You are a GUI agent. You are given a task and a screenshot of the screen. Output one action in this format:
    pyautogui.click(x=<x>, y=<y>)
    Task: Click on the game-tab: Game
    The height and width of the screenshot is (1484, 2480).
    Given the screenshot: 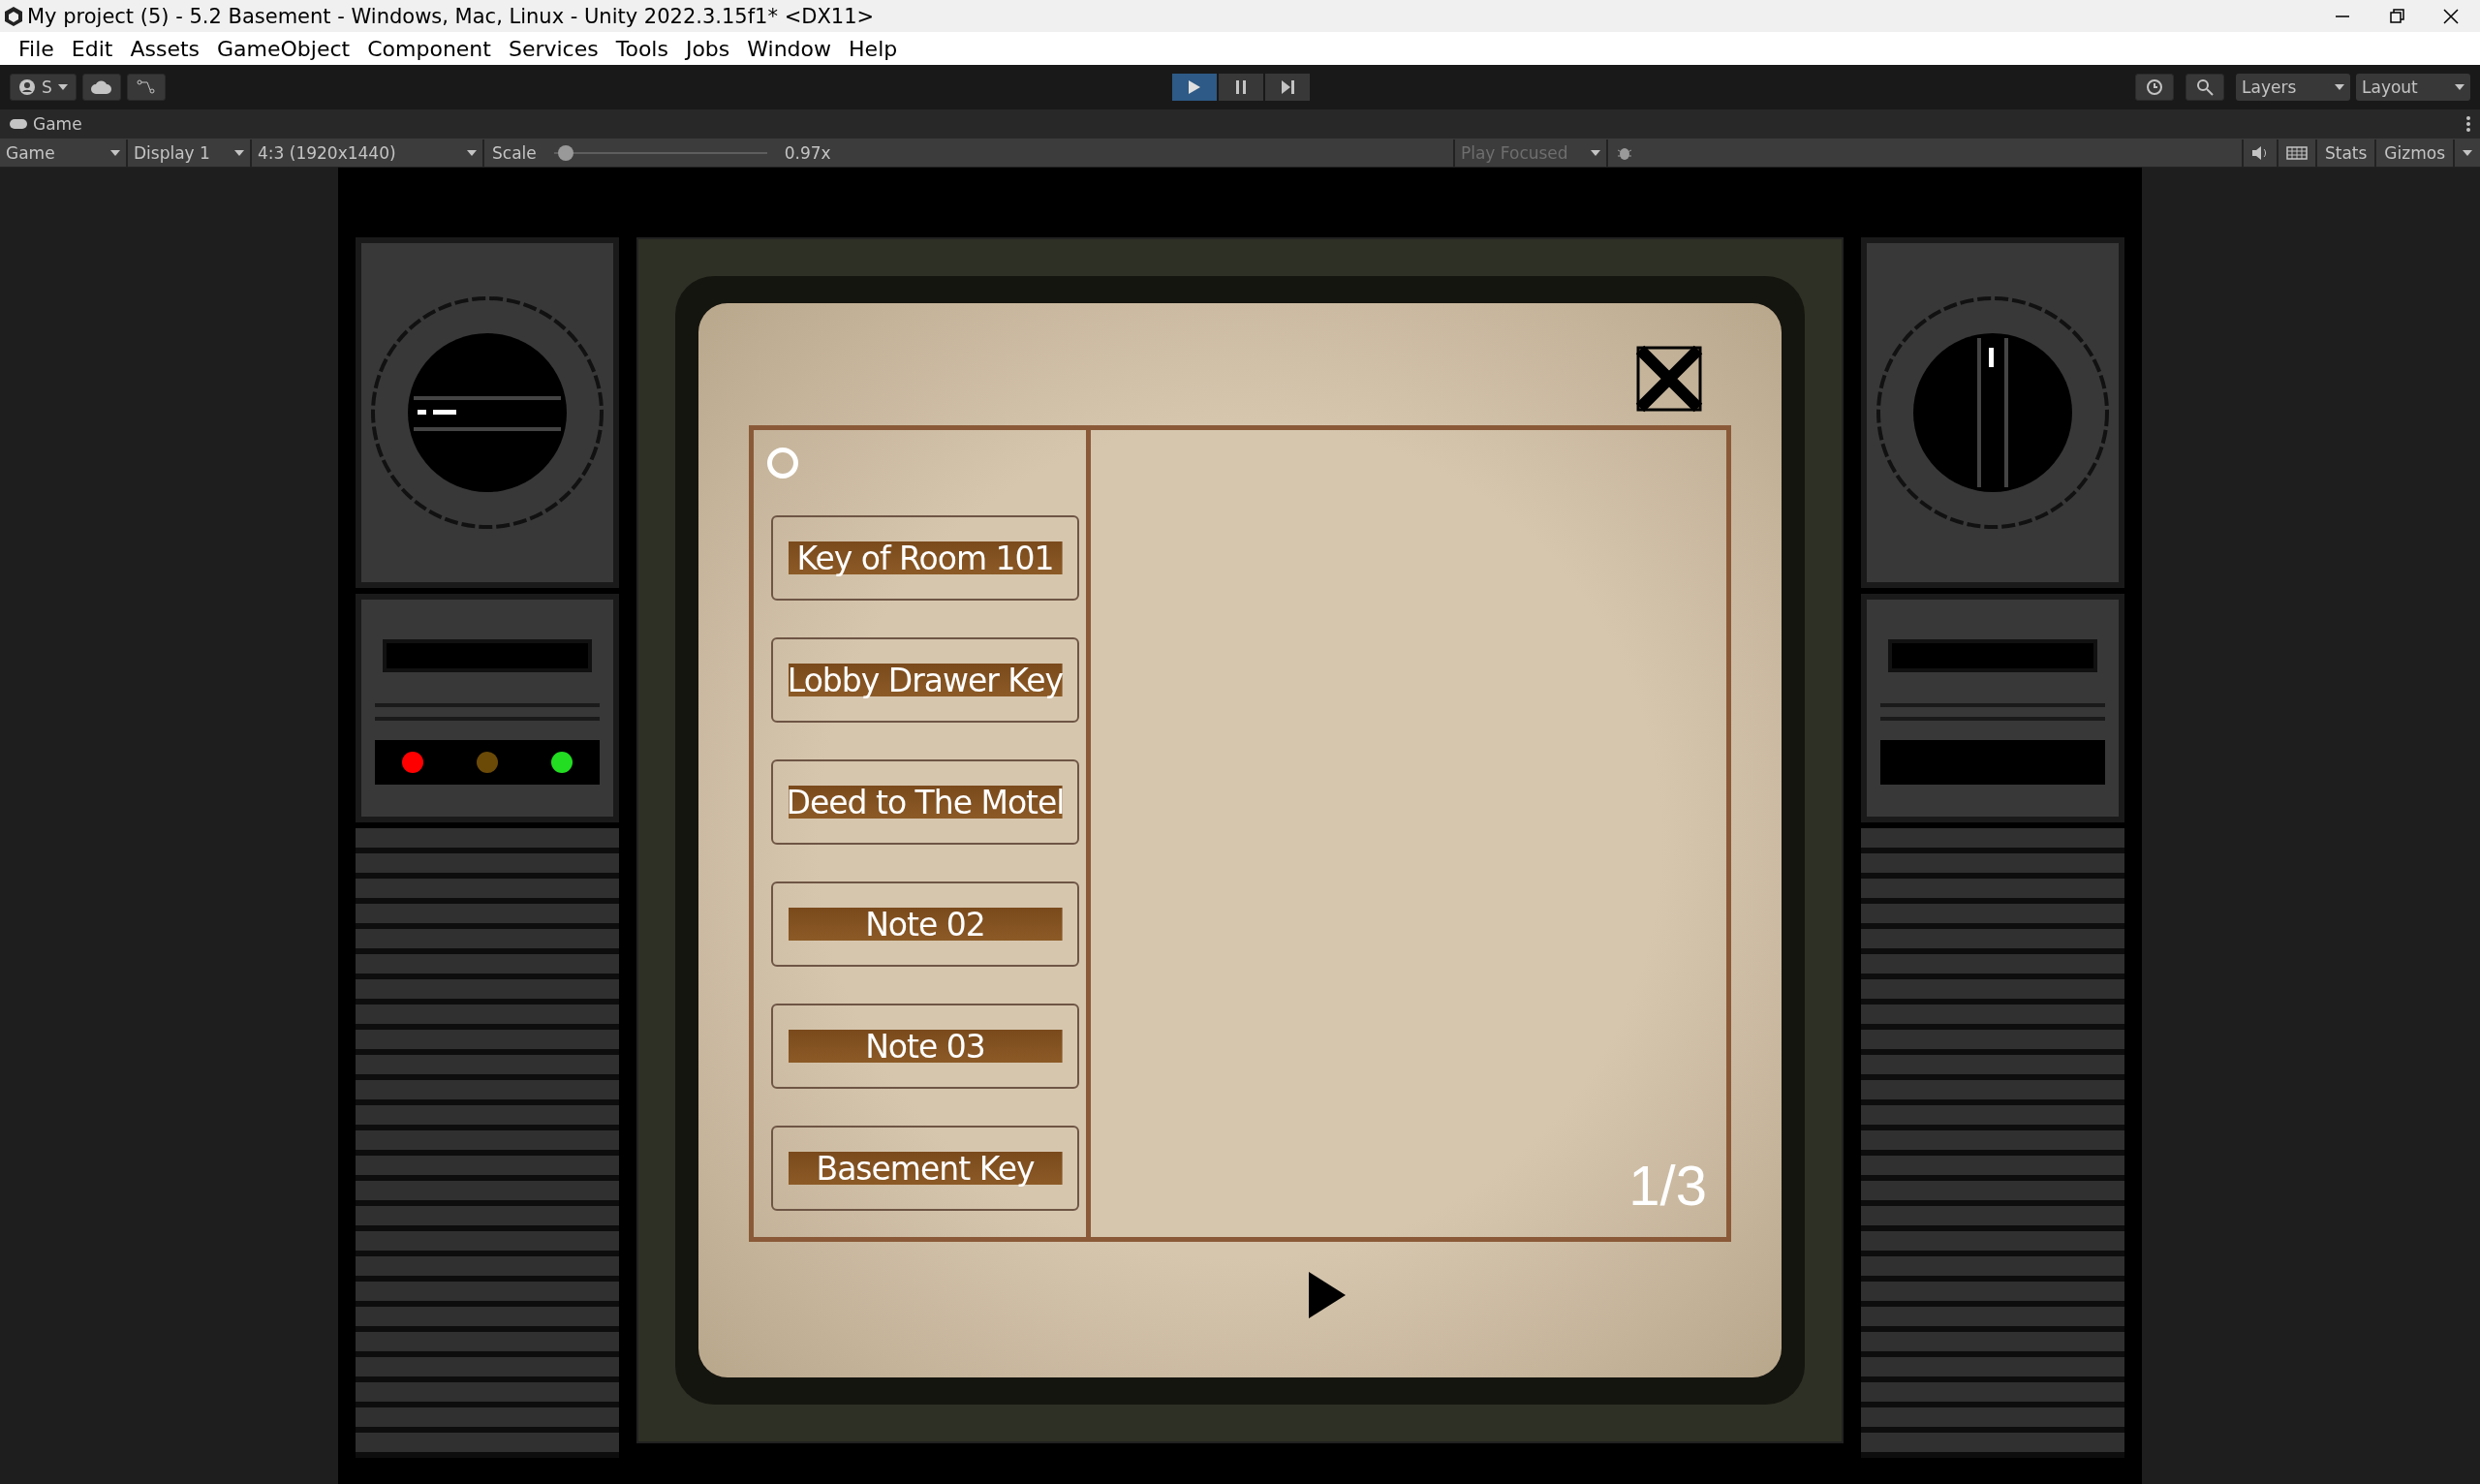 What is the action you would take?
    pyautogui.click(x=46, y=124)
    